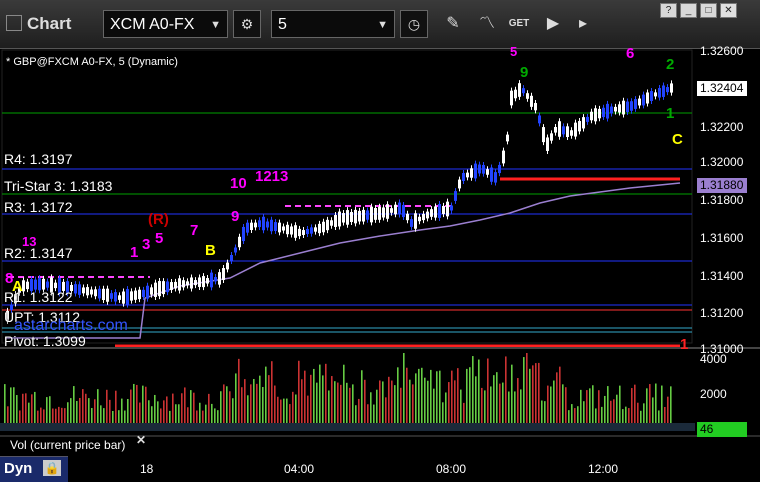 This screenshot has width=760, height=482. I want to click on help-icon: ?, so click(668, 10).